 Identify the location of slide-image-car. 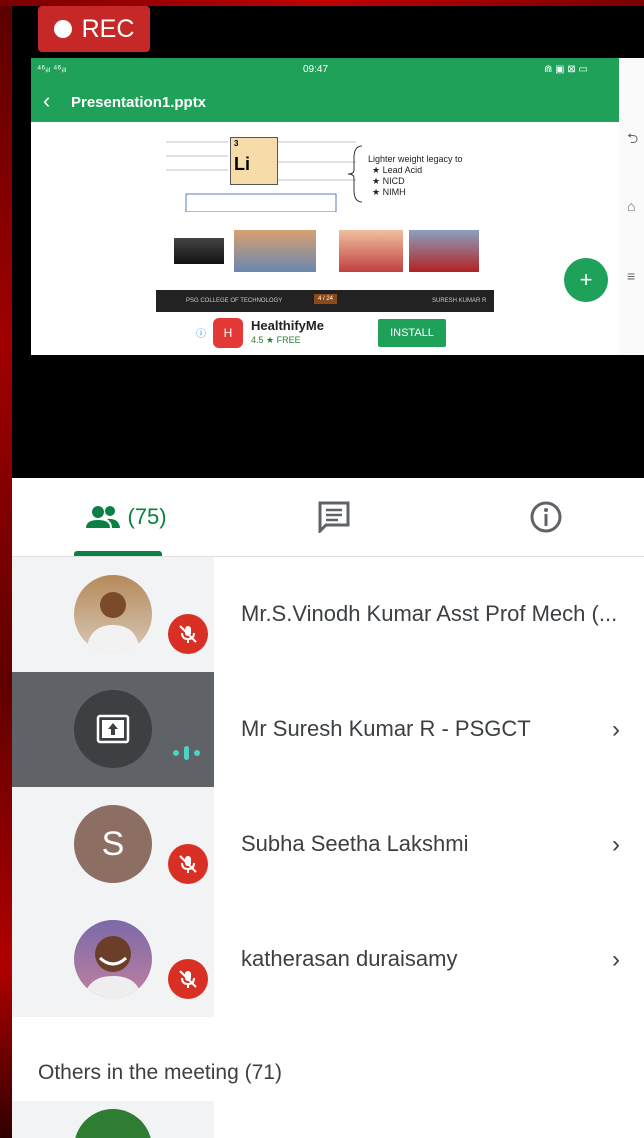
(444, 251).